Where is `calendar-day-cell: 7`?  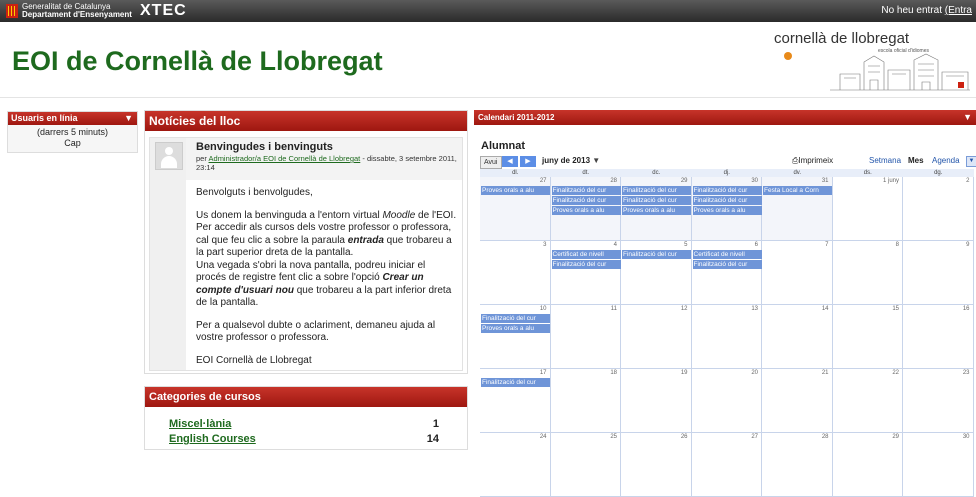 calendar-day-cell: 7 is located at coordinates (797, 273).